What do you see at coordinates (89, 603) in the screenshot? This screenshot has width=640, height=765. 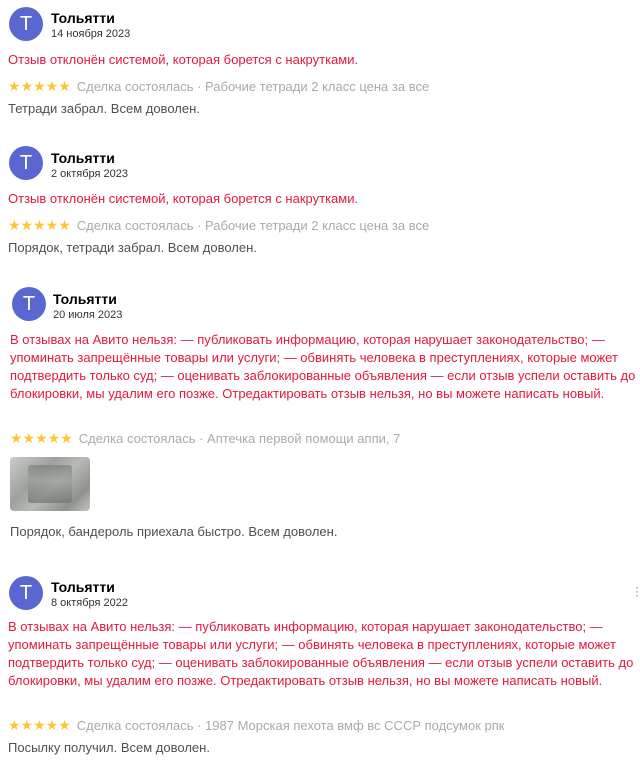 I see `review-date: 8 октября 2022` at bounding box center [89, 603].